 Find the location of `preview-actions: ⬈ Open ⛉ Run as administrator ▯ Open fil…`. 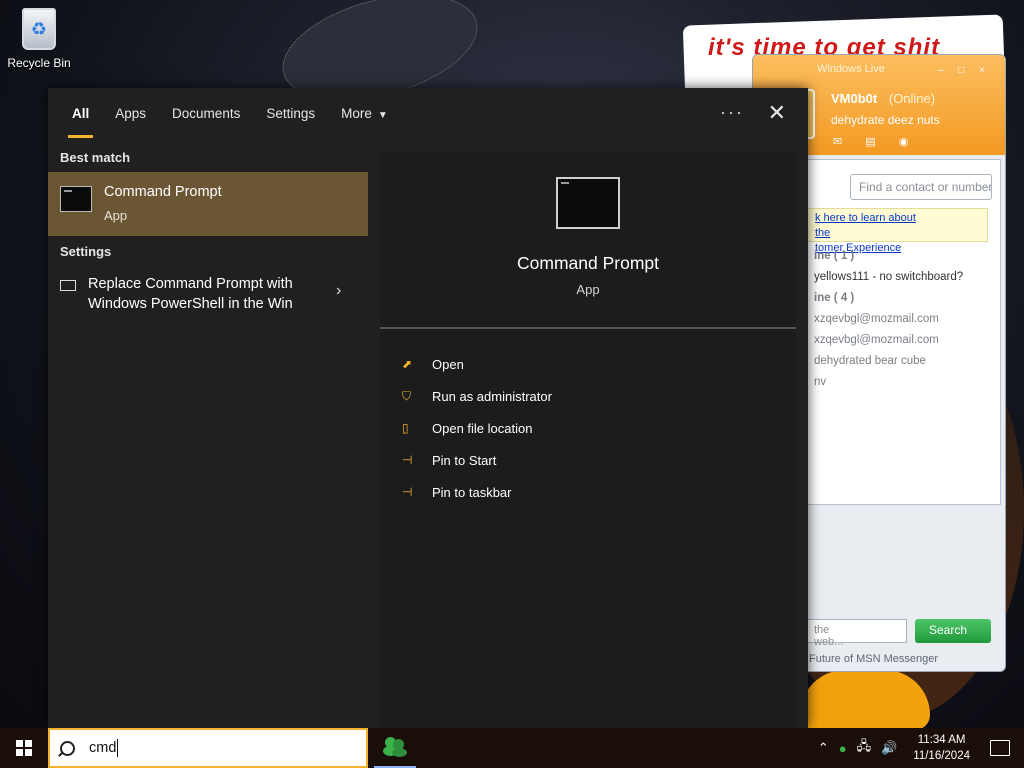

preview-actions: ⬈ Open ⛉ Run as administrator ▯ Open fil… is located at coordinates (477, 428).